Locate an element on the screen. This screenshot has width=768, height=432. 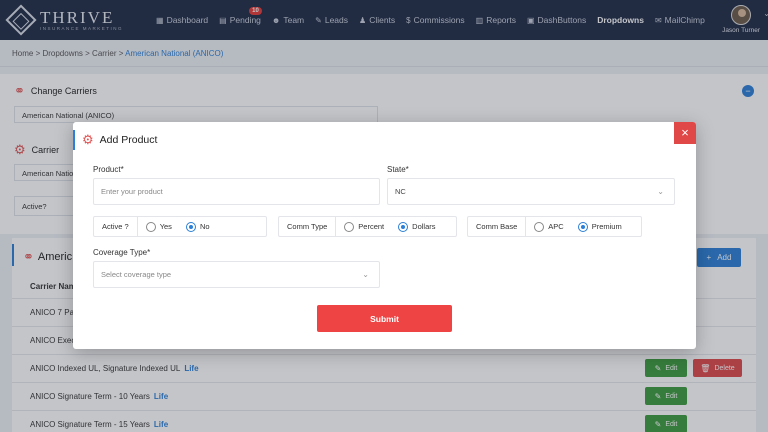
comm-base-label: Comm Base is located at coordinates (497, 226).